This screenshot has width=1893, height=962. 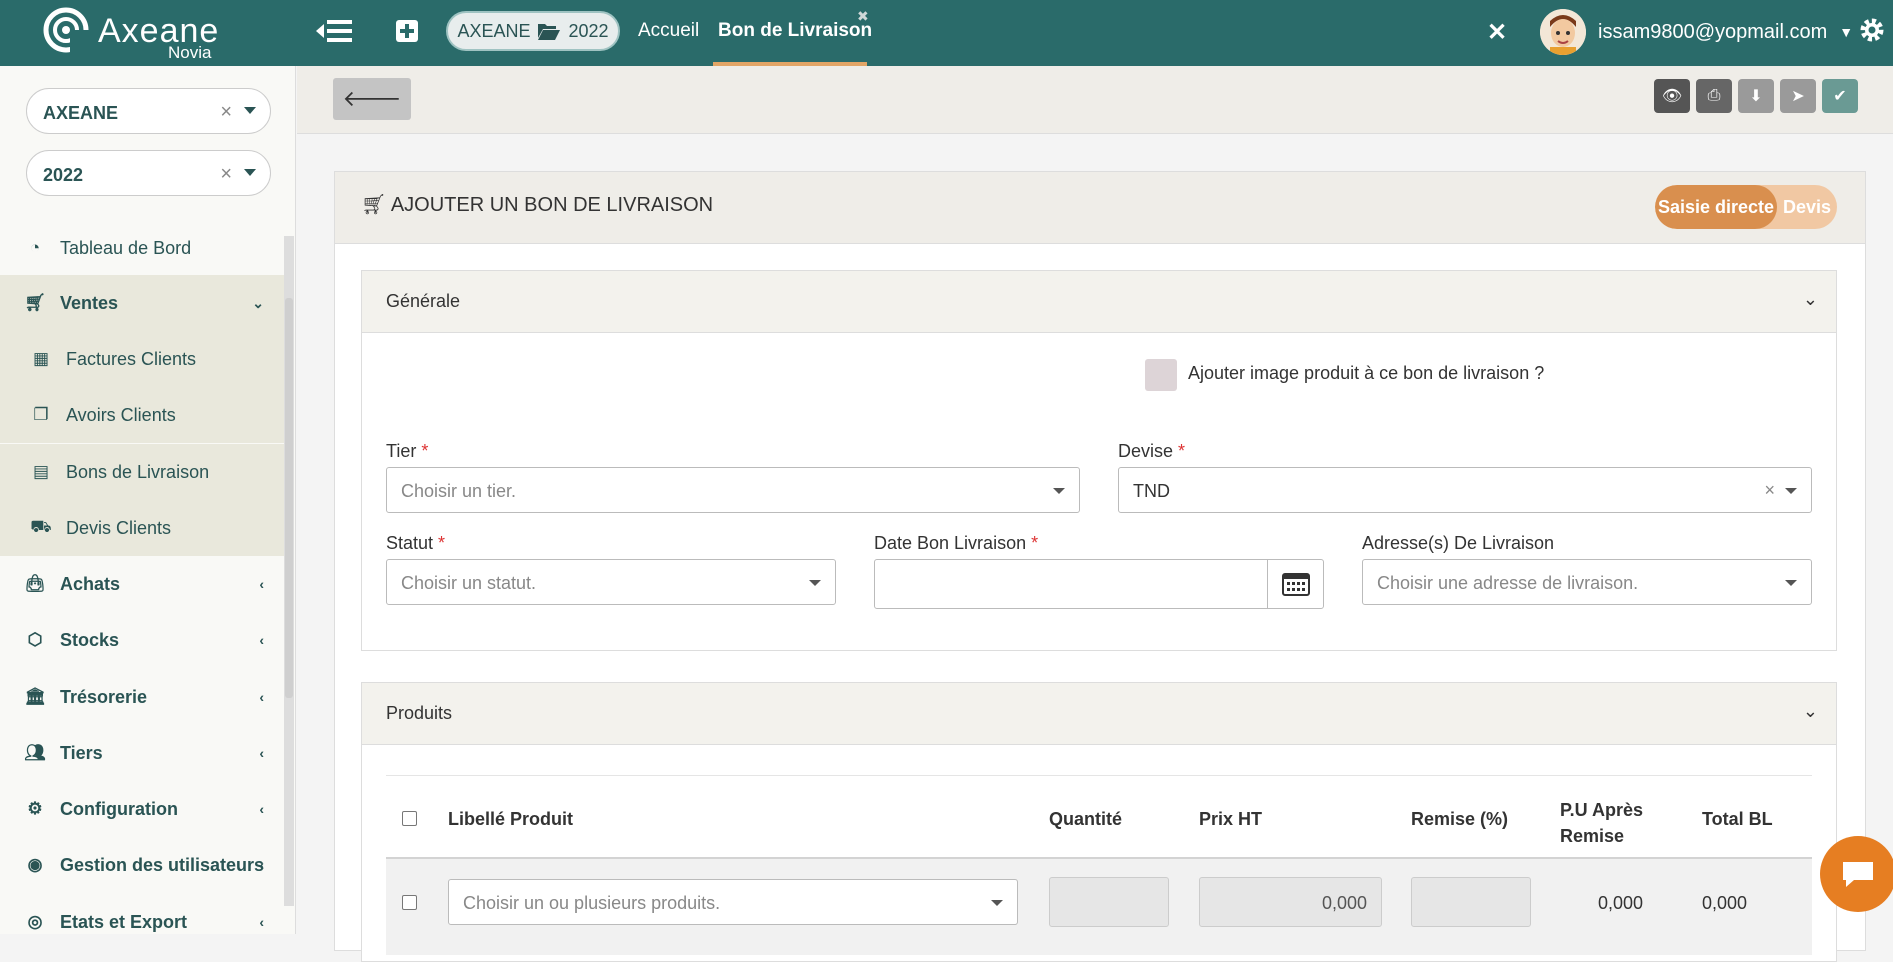 What do you see at coordinates (407, 33) in the screenshot?
I see `plus-square-icon` at bounding box center [407, 33].